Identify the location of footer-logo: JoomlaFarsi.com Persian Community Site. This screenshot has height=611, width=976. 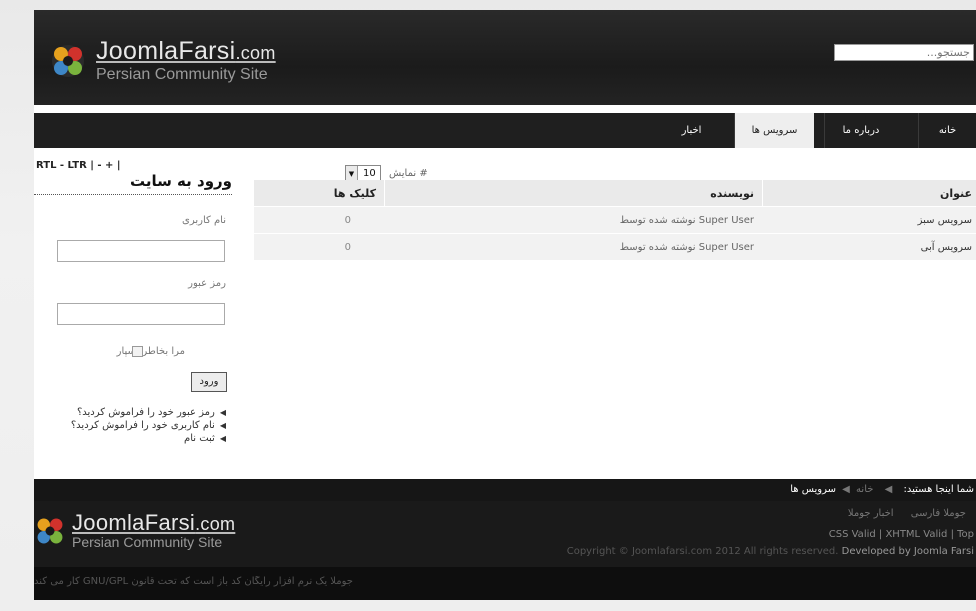
(134, 531).